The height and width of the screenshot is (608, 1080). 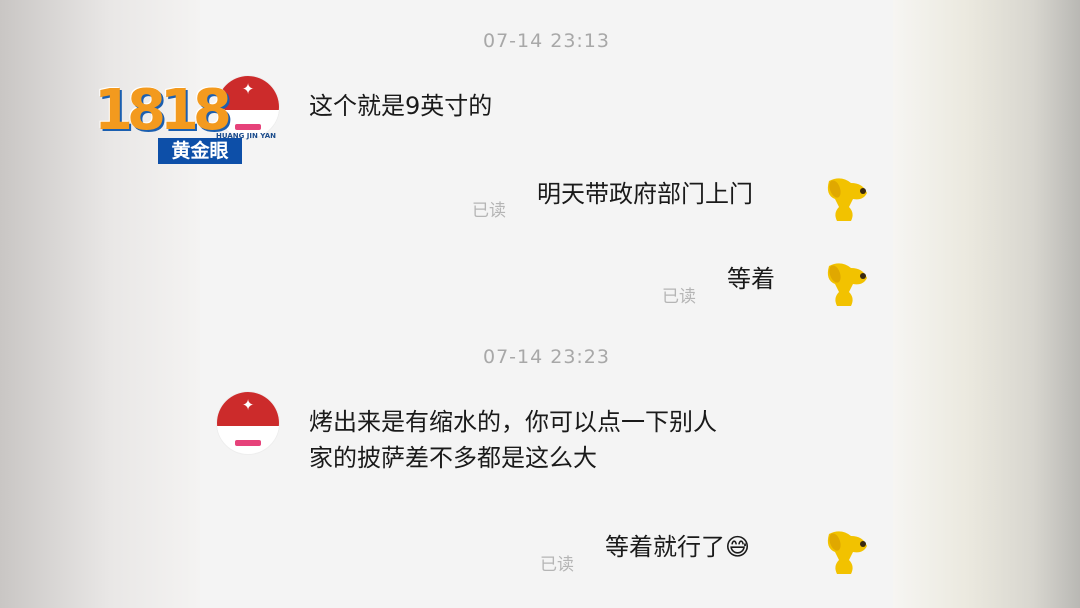 I want to click on shop-avatar: ✦, so click(x=248, y=423).